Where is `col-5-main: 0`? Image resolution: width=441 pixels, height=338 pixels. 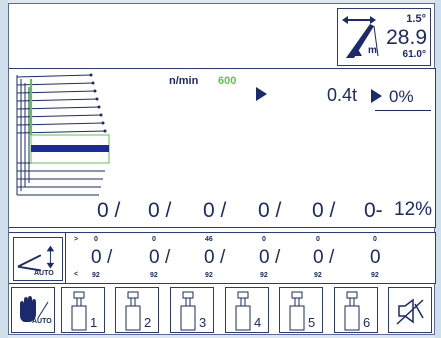
col-5-main: 0 is located at coordinates (318, 257).